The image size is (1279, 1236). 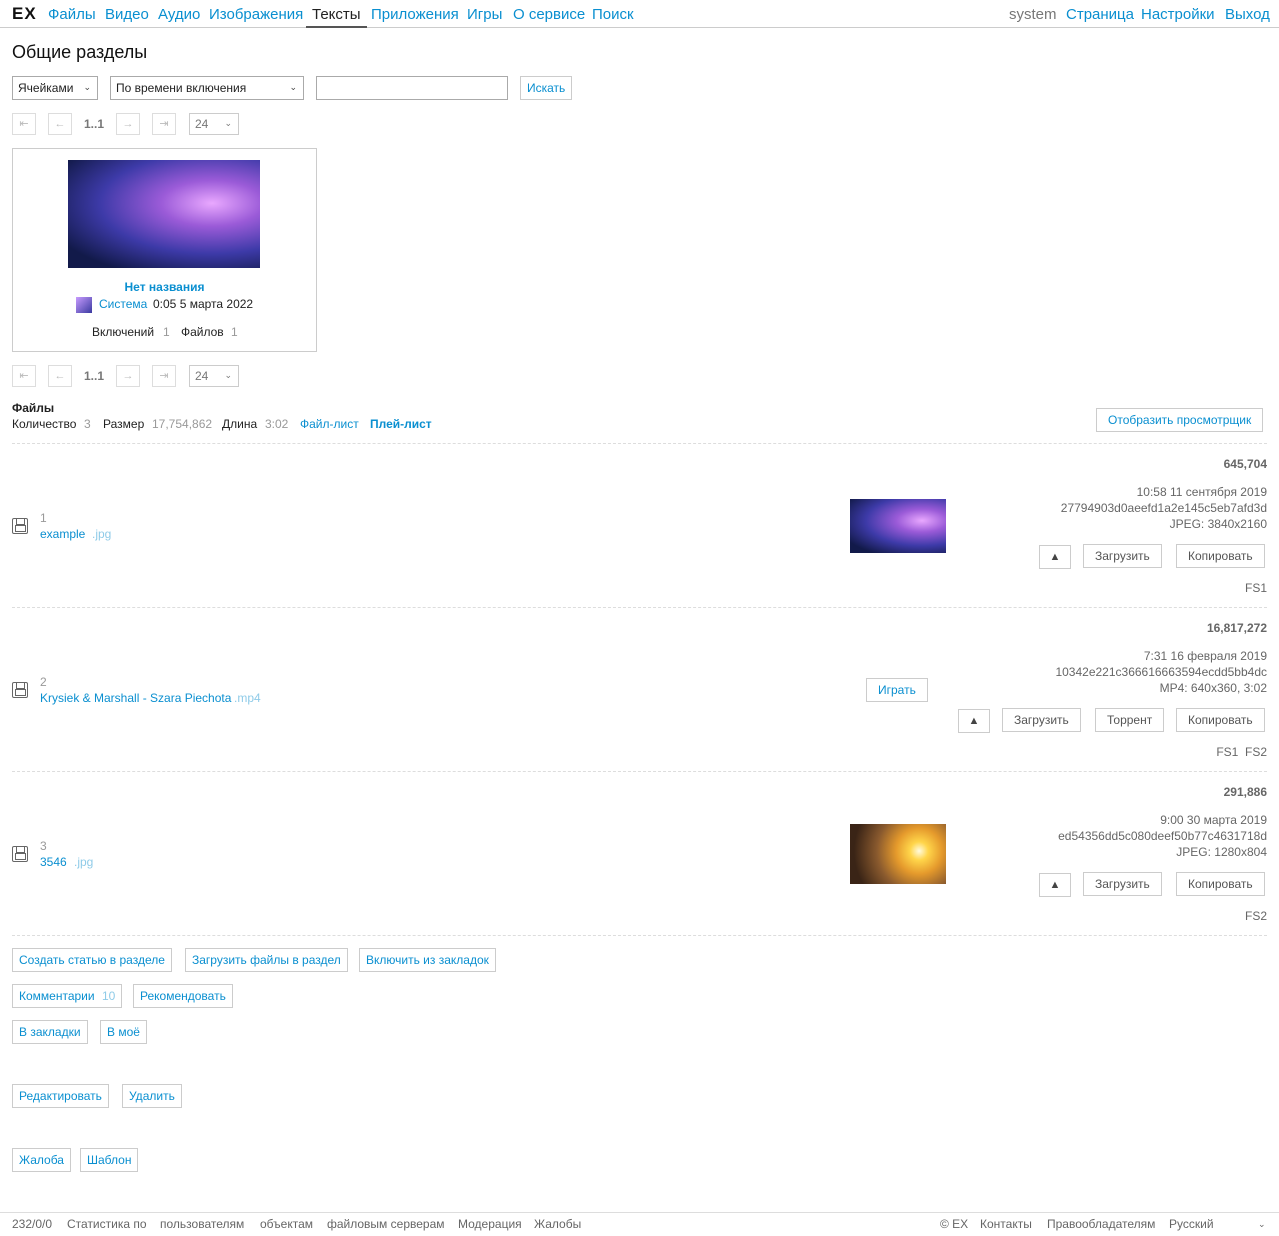 I want to click on nav-page: Страница, so click(x=1100, y=14).